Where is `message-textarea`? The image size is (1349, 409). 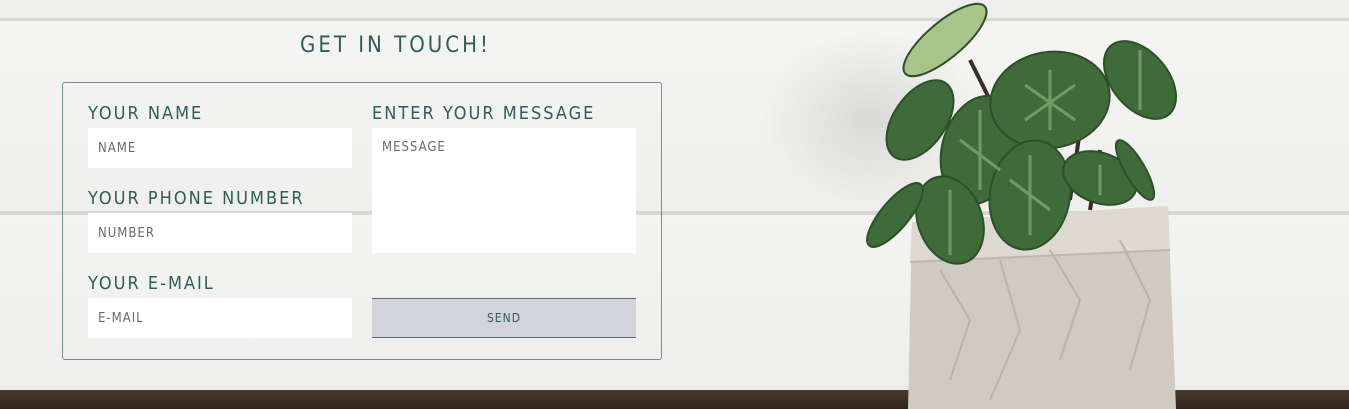
message-textarea is located at coordinates (504, 190).